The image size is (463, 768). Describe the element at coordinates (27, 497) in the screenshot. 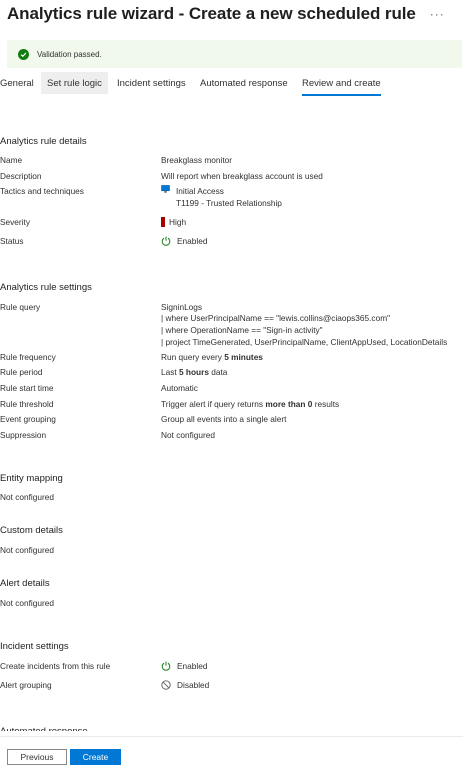

I see `entity-mapping-value: Not configured` at that location.